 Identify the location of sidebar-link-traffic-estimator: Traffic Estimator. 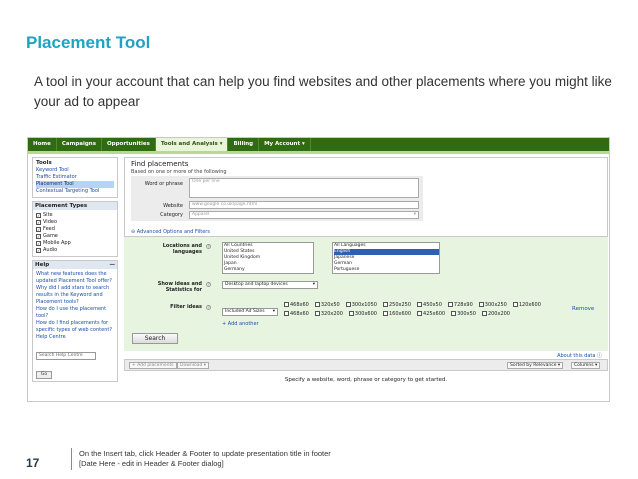
(75, 177).